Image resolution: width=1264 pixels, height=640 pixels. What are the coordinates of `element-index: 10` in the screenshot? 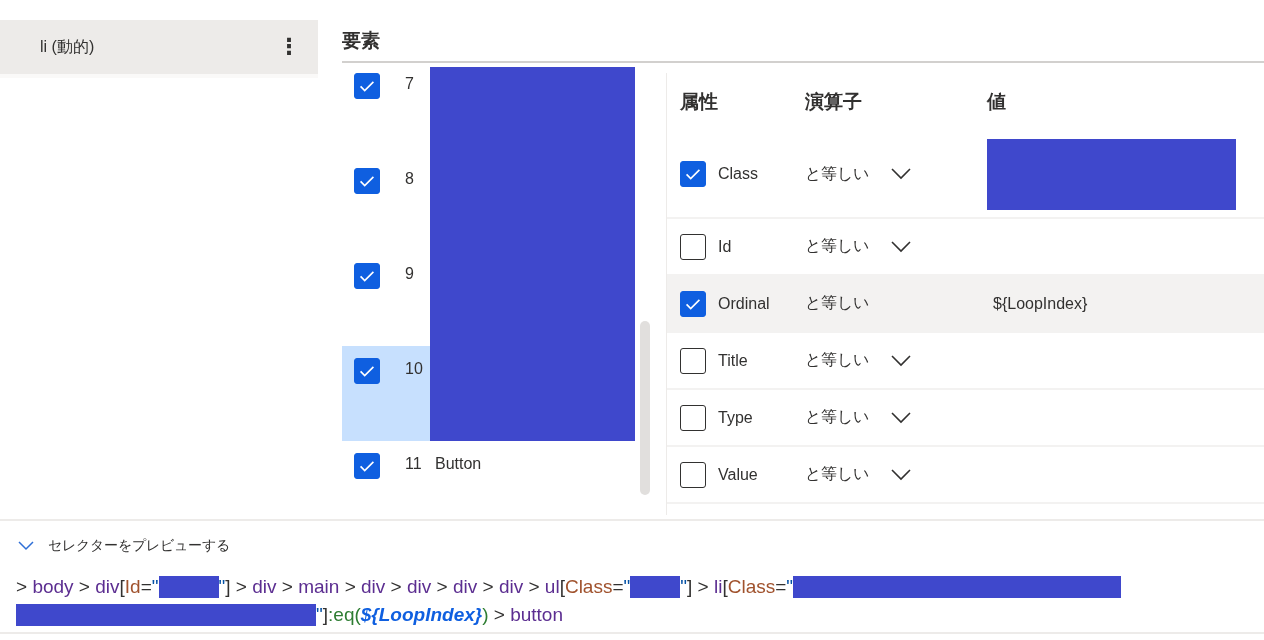 It's located at (414, 369).